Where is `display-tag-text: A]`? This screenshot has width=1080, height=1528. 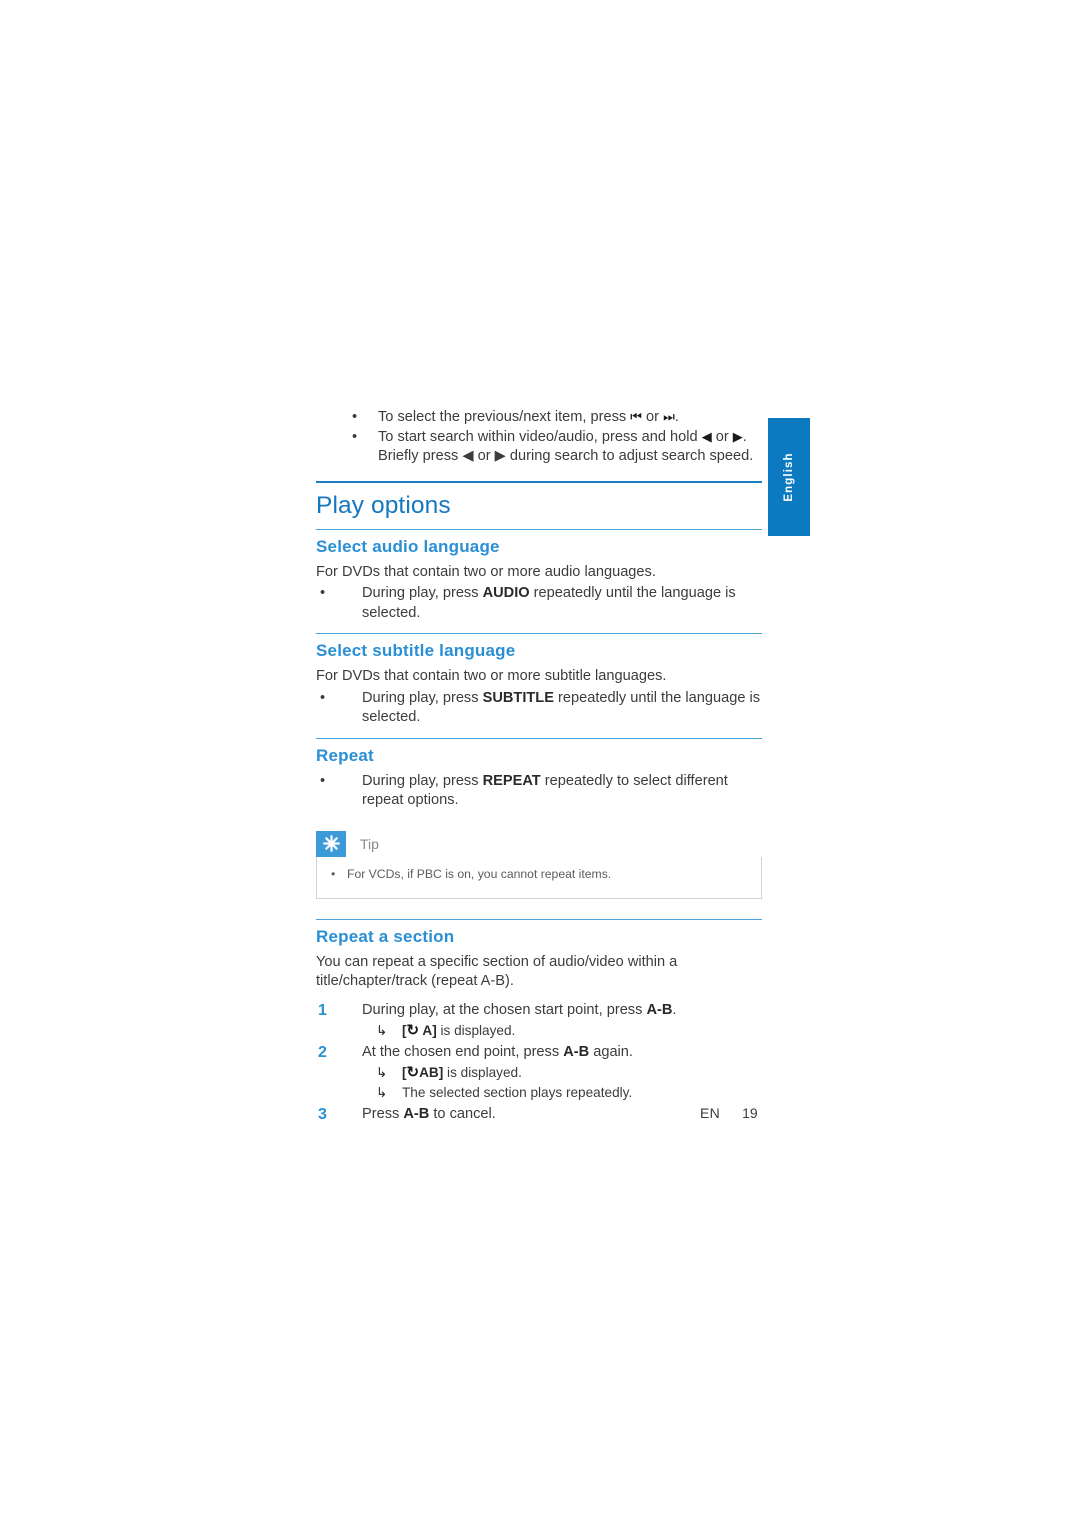 display-tag-text: A] is located at coordinates (428, 1030).